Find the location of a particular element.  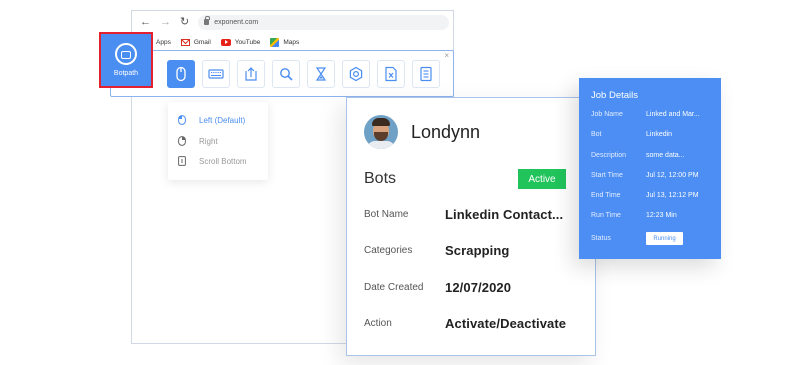

jd-label-run-time: Run Time is located at coordinates (606, 215).